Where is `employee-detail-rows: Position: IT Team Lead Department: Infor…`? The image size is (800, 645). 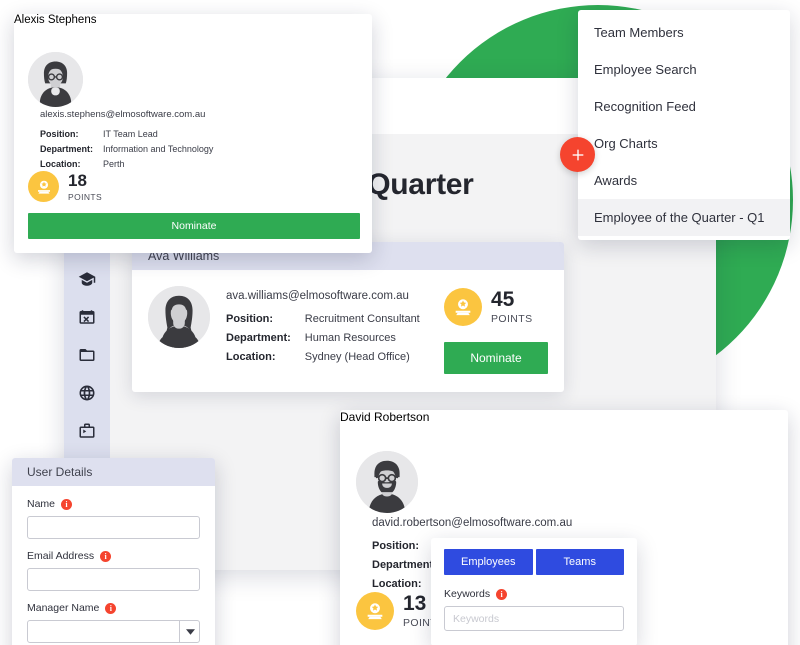 employee-detail-rows: Position: IT Team Lead Department: Infor… is located at coordinates (200, 149).